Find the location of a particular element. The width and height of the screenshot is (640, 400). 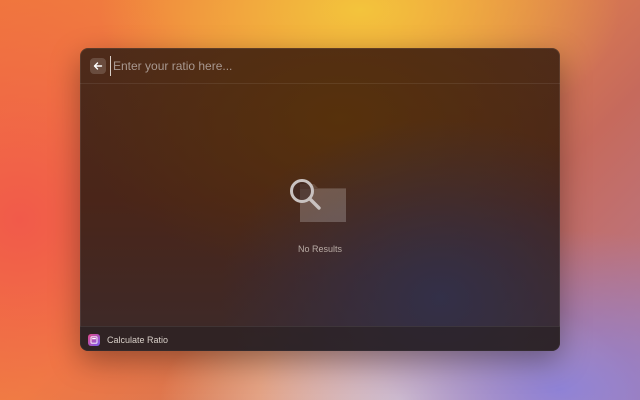

arrow-left-icon is located at coordinates (98, 65).